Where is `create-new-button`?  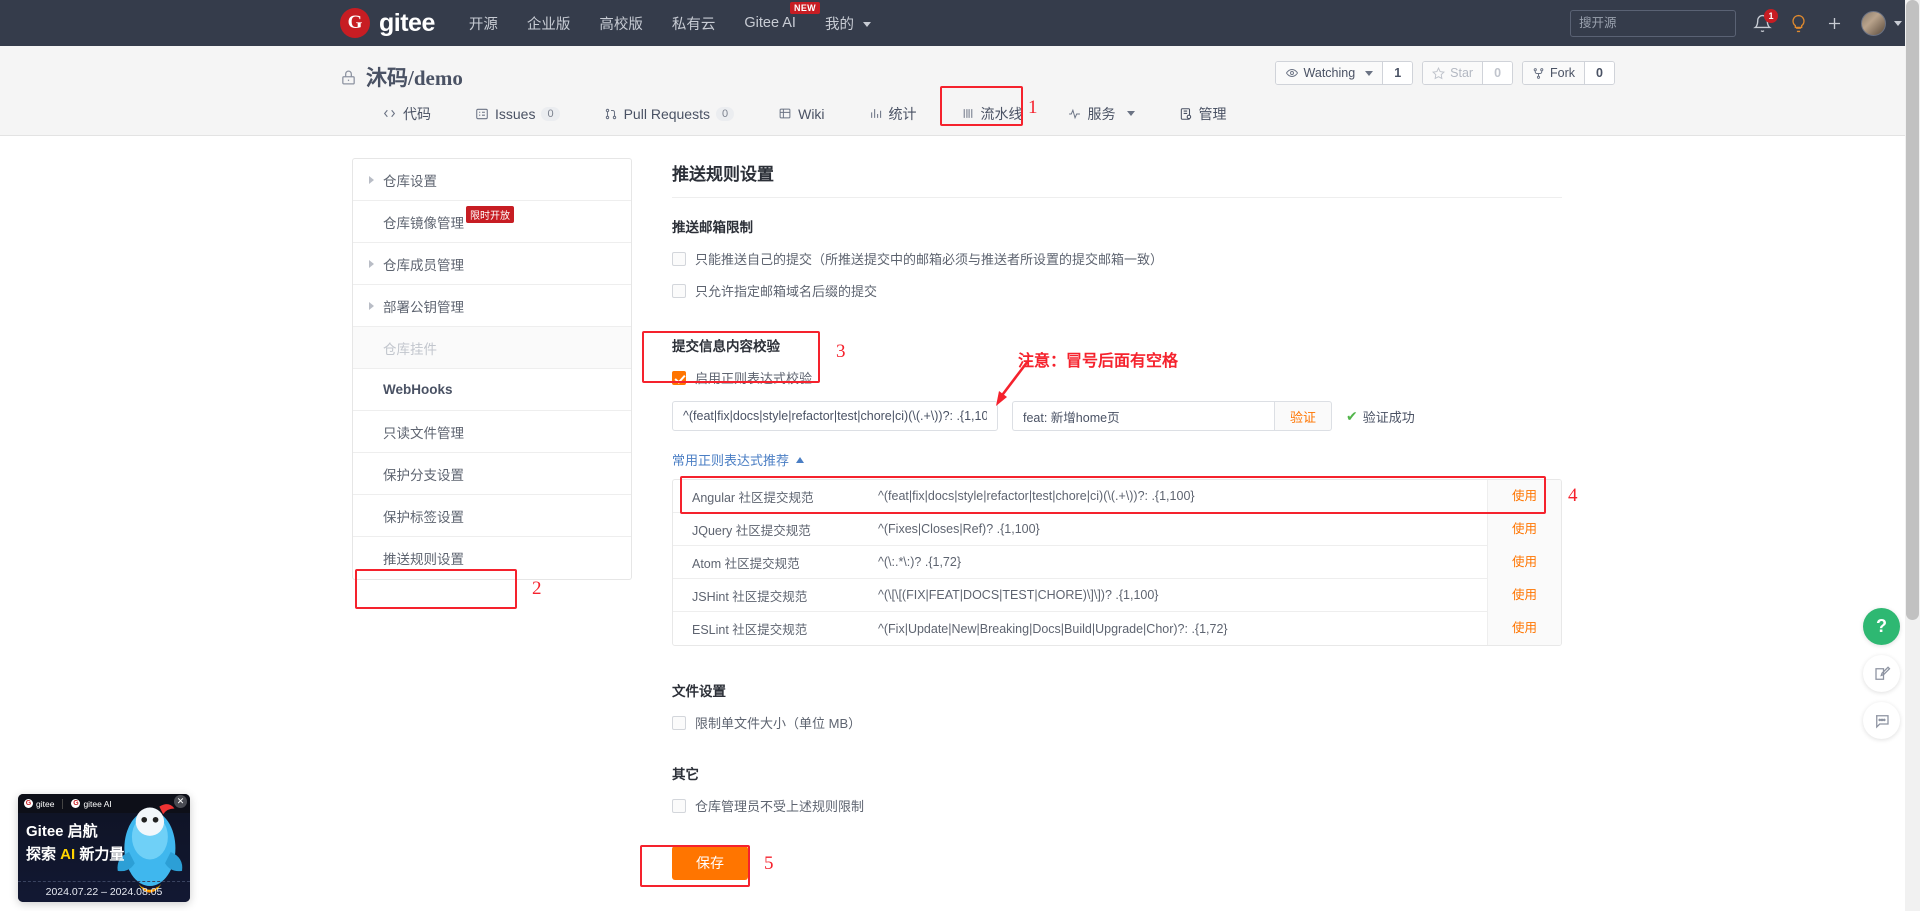
create-new-button is located at coordinates (1834, 23).